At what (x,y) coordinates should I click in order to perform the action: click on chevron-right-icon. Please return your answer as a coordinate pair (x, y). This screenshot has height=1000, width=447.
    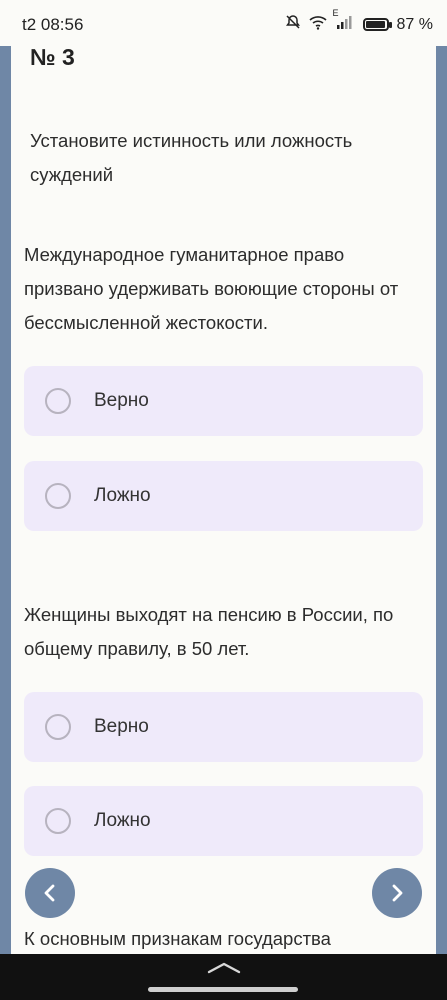
    Looking at the image, I should click on (397, 893).